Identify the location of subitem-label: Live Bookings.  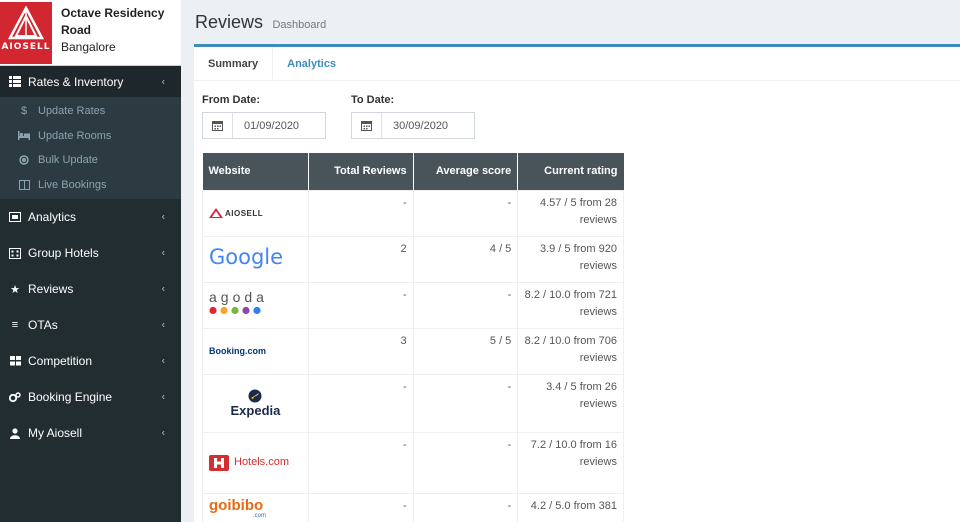
(72, 184).